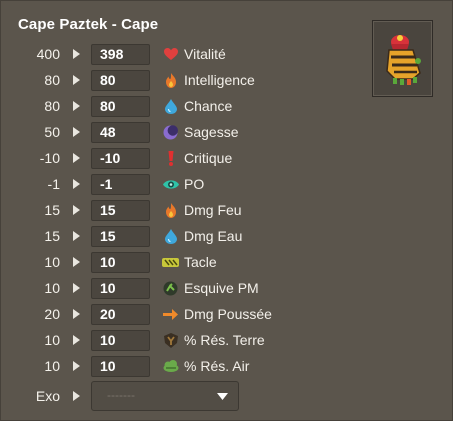 The height and width of the screenshot is (421, 453). I want to click on stat-row: 10 10 Tacle, so click(181, 262).